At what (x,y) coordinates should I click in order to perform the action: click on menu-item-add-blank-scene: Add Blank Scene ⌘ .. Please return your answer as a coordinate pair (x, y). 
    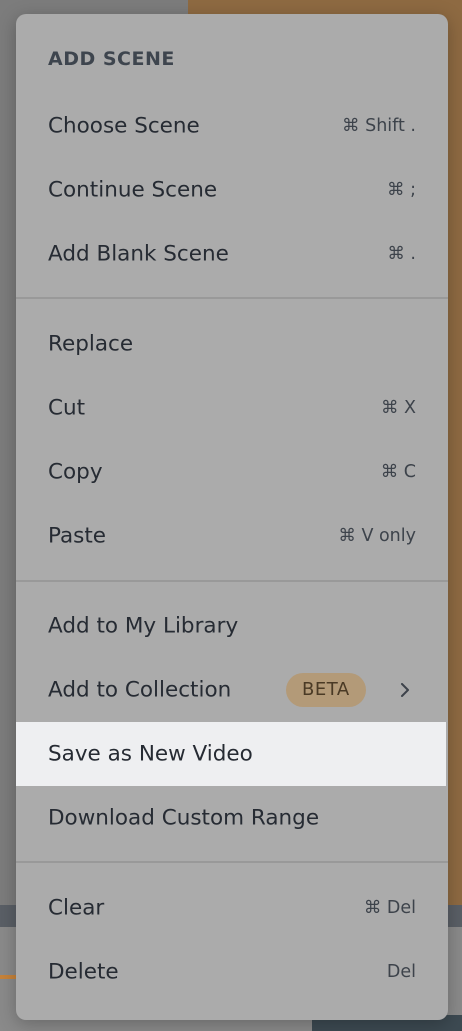
    Looking at the image, I should click on (232, 254).